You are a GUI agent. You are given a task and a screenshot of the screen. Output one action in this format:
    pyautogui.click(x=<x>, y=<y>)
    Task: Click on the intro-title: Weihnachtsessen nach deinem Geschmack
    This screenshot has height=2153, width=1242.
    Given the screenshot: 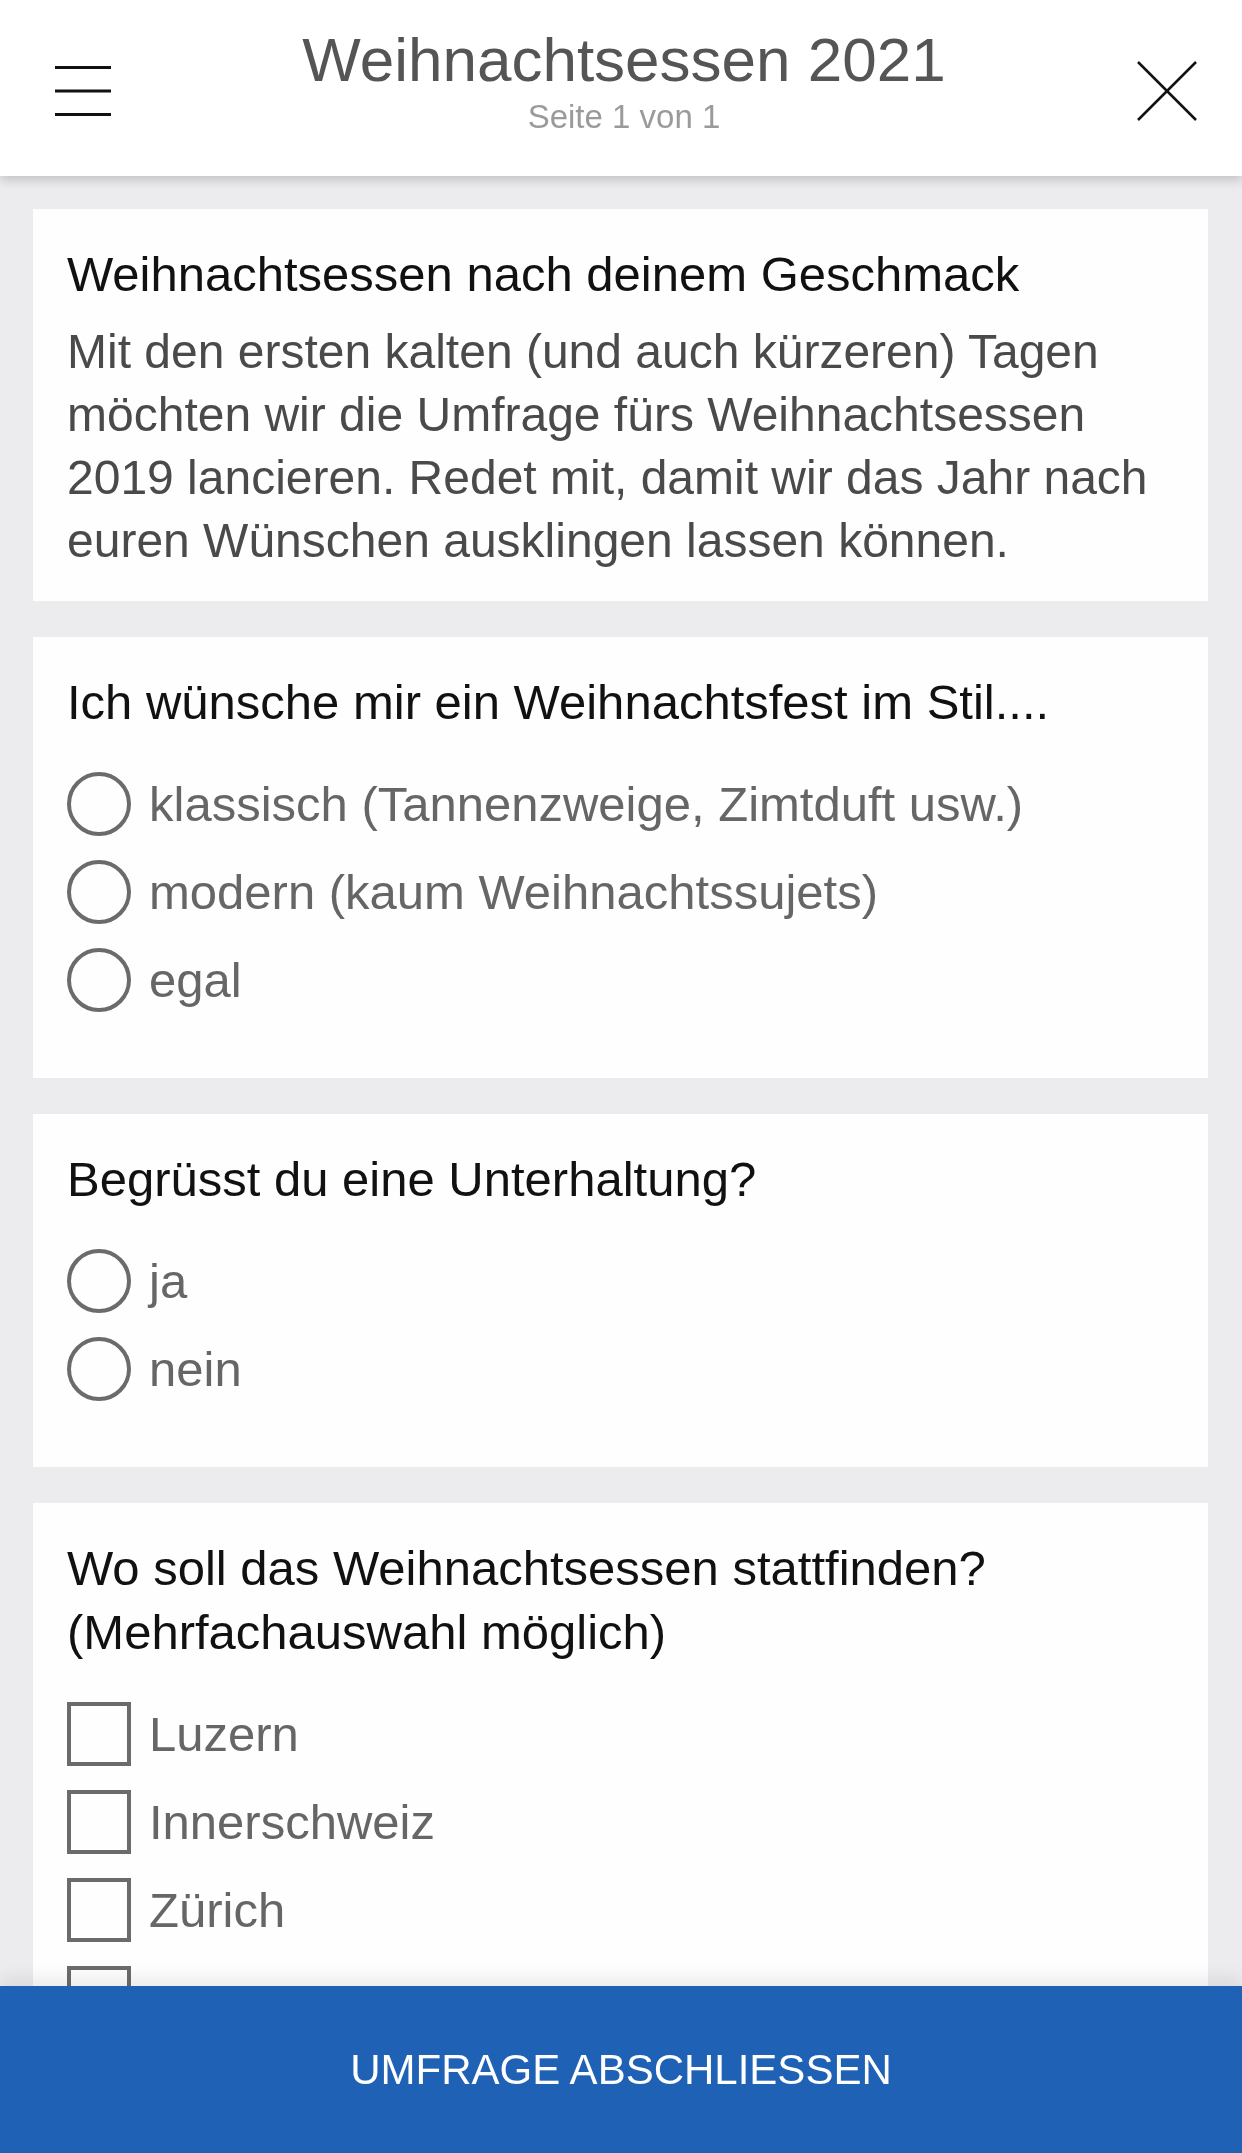 What is the action you would take?
    pyautogui.click(x=544, y=274)
    